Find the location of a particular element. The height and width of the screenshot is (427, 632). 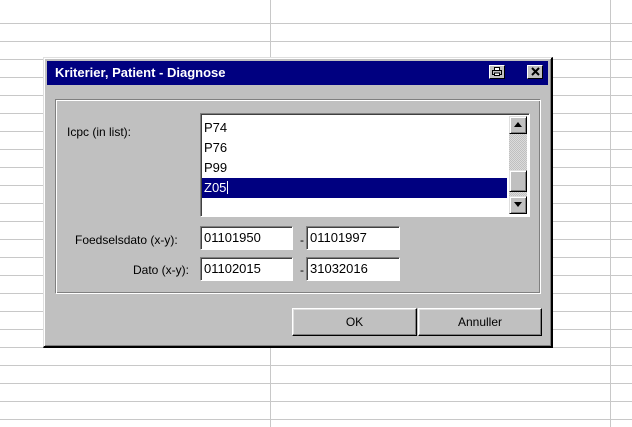

icpc-scrollbar is located at coordinates (518, 165).